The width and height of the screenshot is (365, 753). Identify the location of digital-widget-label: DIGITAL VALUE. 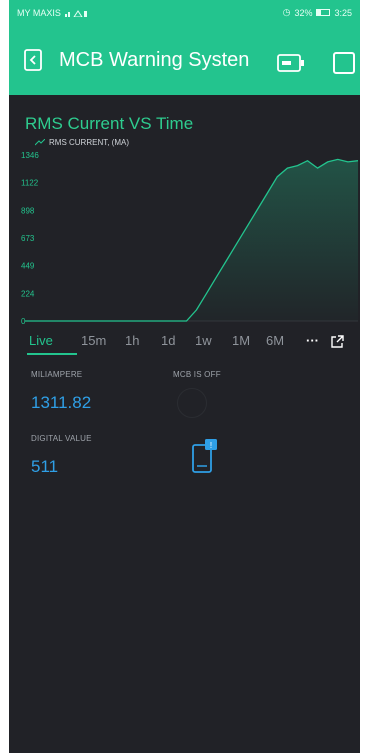
(61, 438).